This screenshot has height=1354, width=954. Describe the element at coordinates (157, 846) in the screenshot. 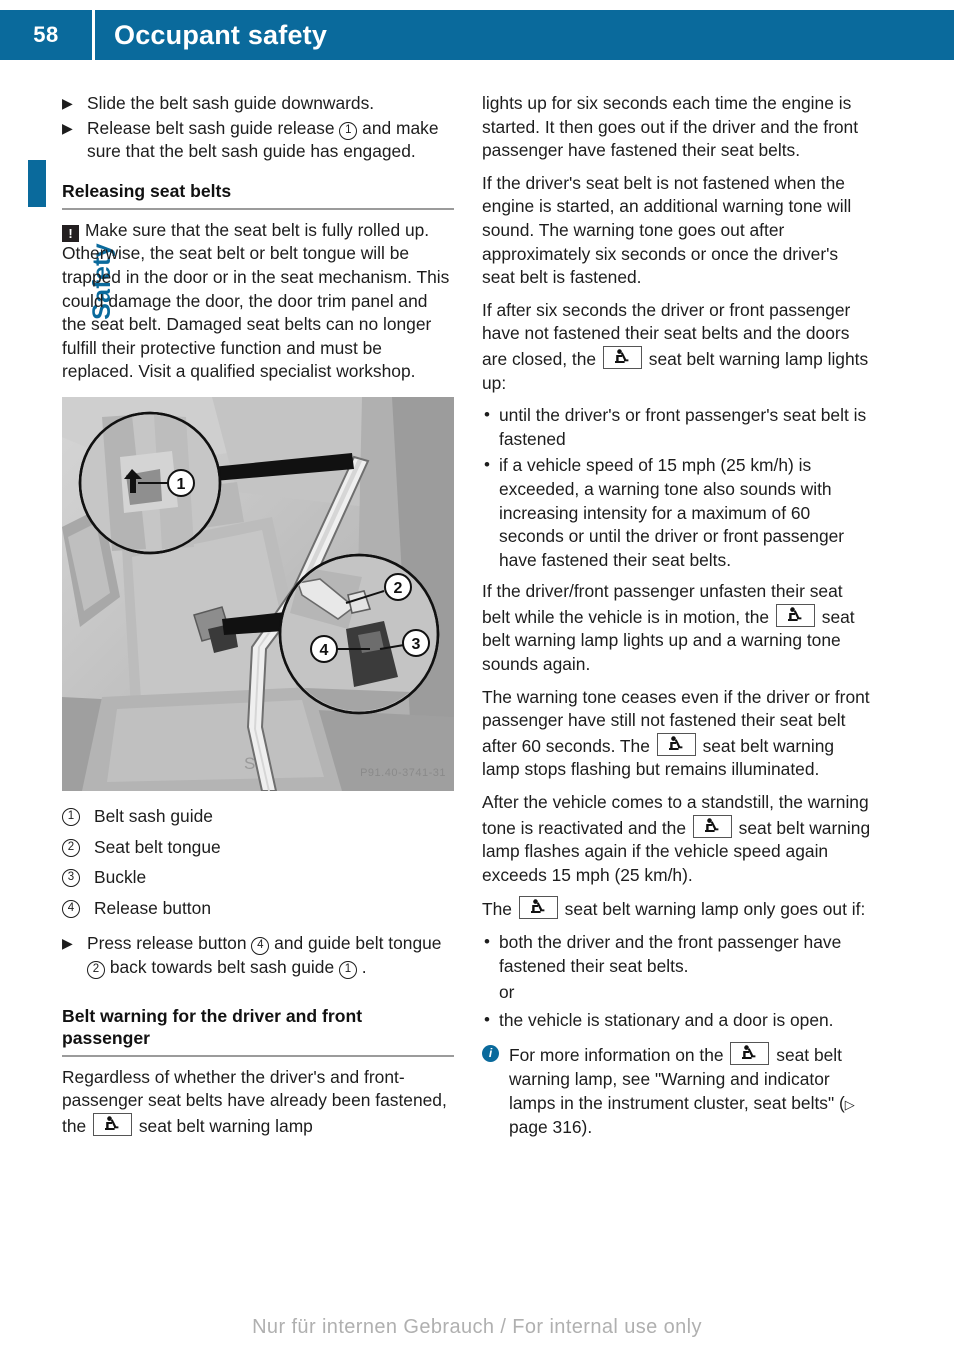

I see `legend-label: Seat belt tongue` at that location.